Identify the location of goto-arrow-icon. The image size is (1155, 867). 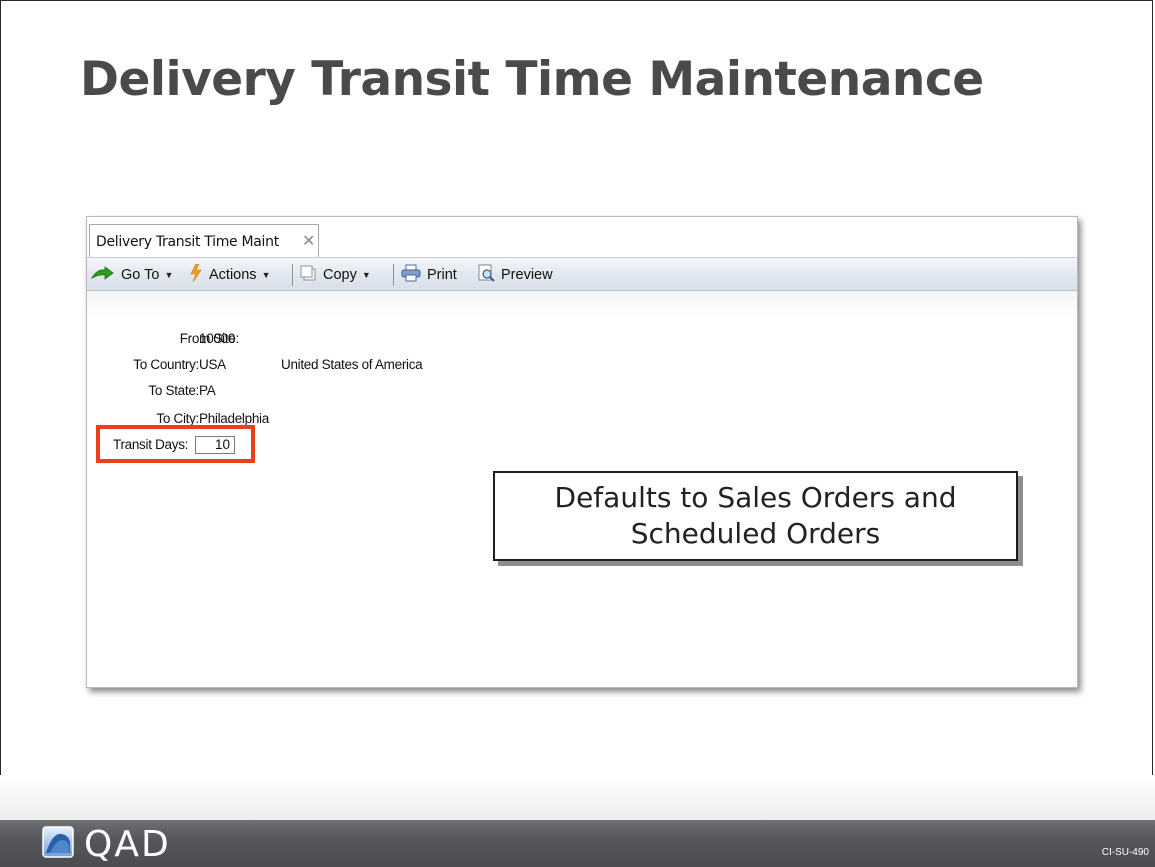
(102, 275).